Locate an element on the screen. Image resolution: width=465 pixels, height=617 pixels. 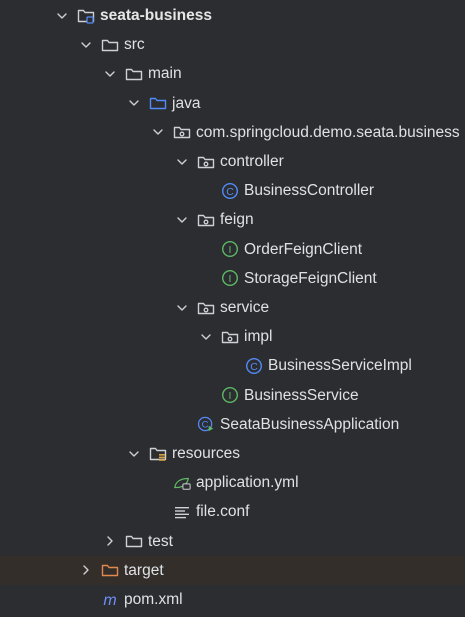
tree-node-service: service is located at coordinates (232, 307).